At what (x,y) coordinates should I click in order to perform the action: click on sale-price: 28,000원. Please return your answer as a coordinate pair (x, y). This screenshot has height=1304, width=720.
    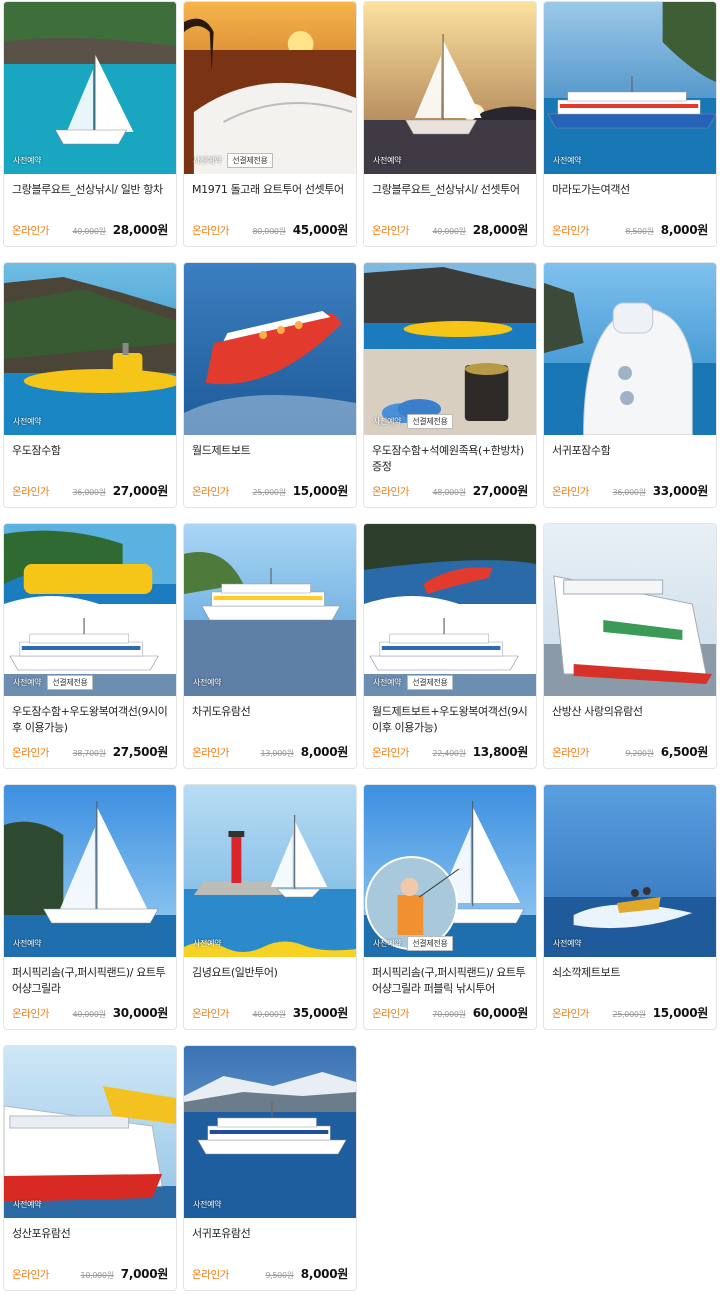
    Looking at the image, I should click on (140, 230).